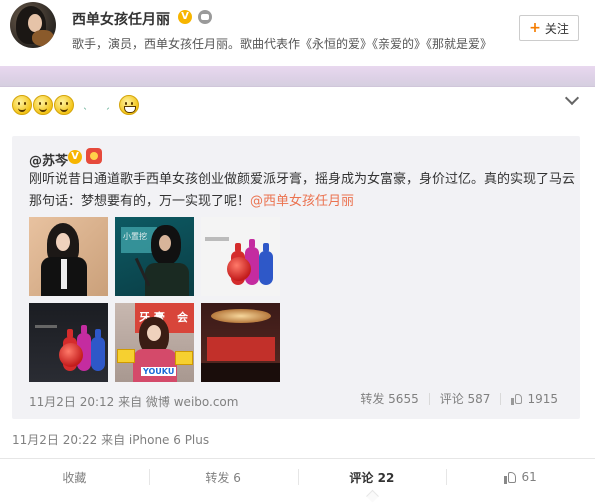 This screenshot has height=503, width=595. I want to click on repost-button: 转发 6, so click(223, 477).